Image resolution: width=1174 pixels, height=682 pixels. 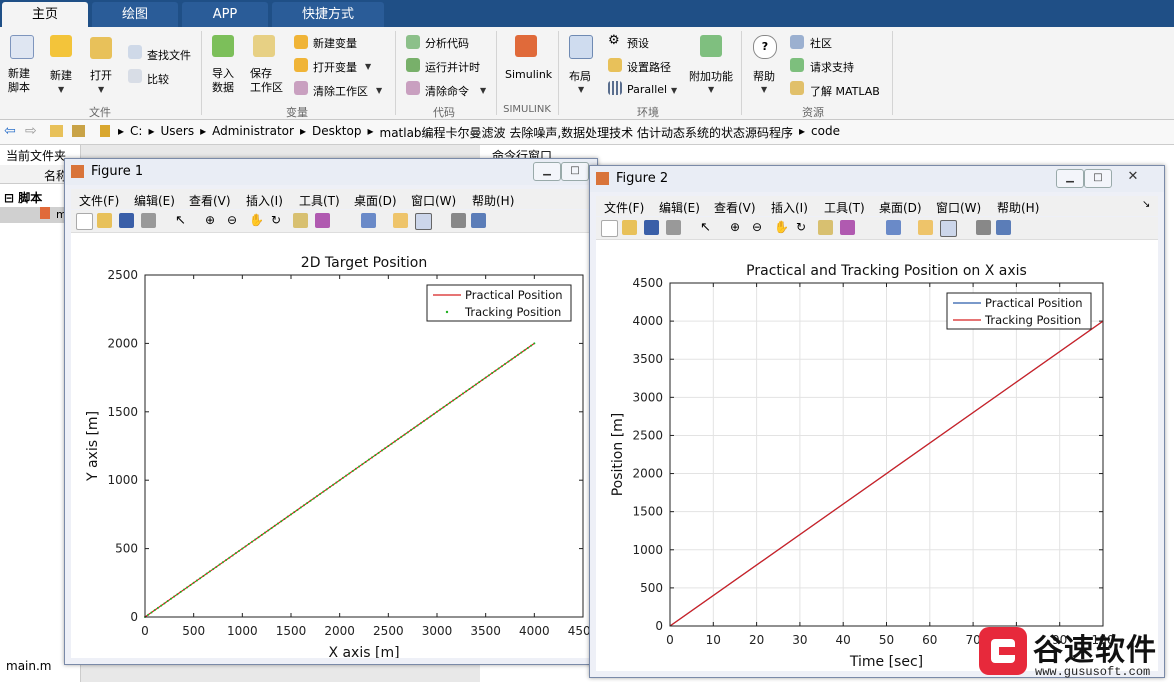 I want to click on preferences-button: 预设, so click(x=638, y=43).